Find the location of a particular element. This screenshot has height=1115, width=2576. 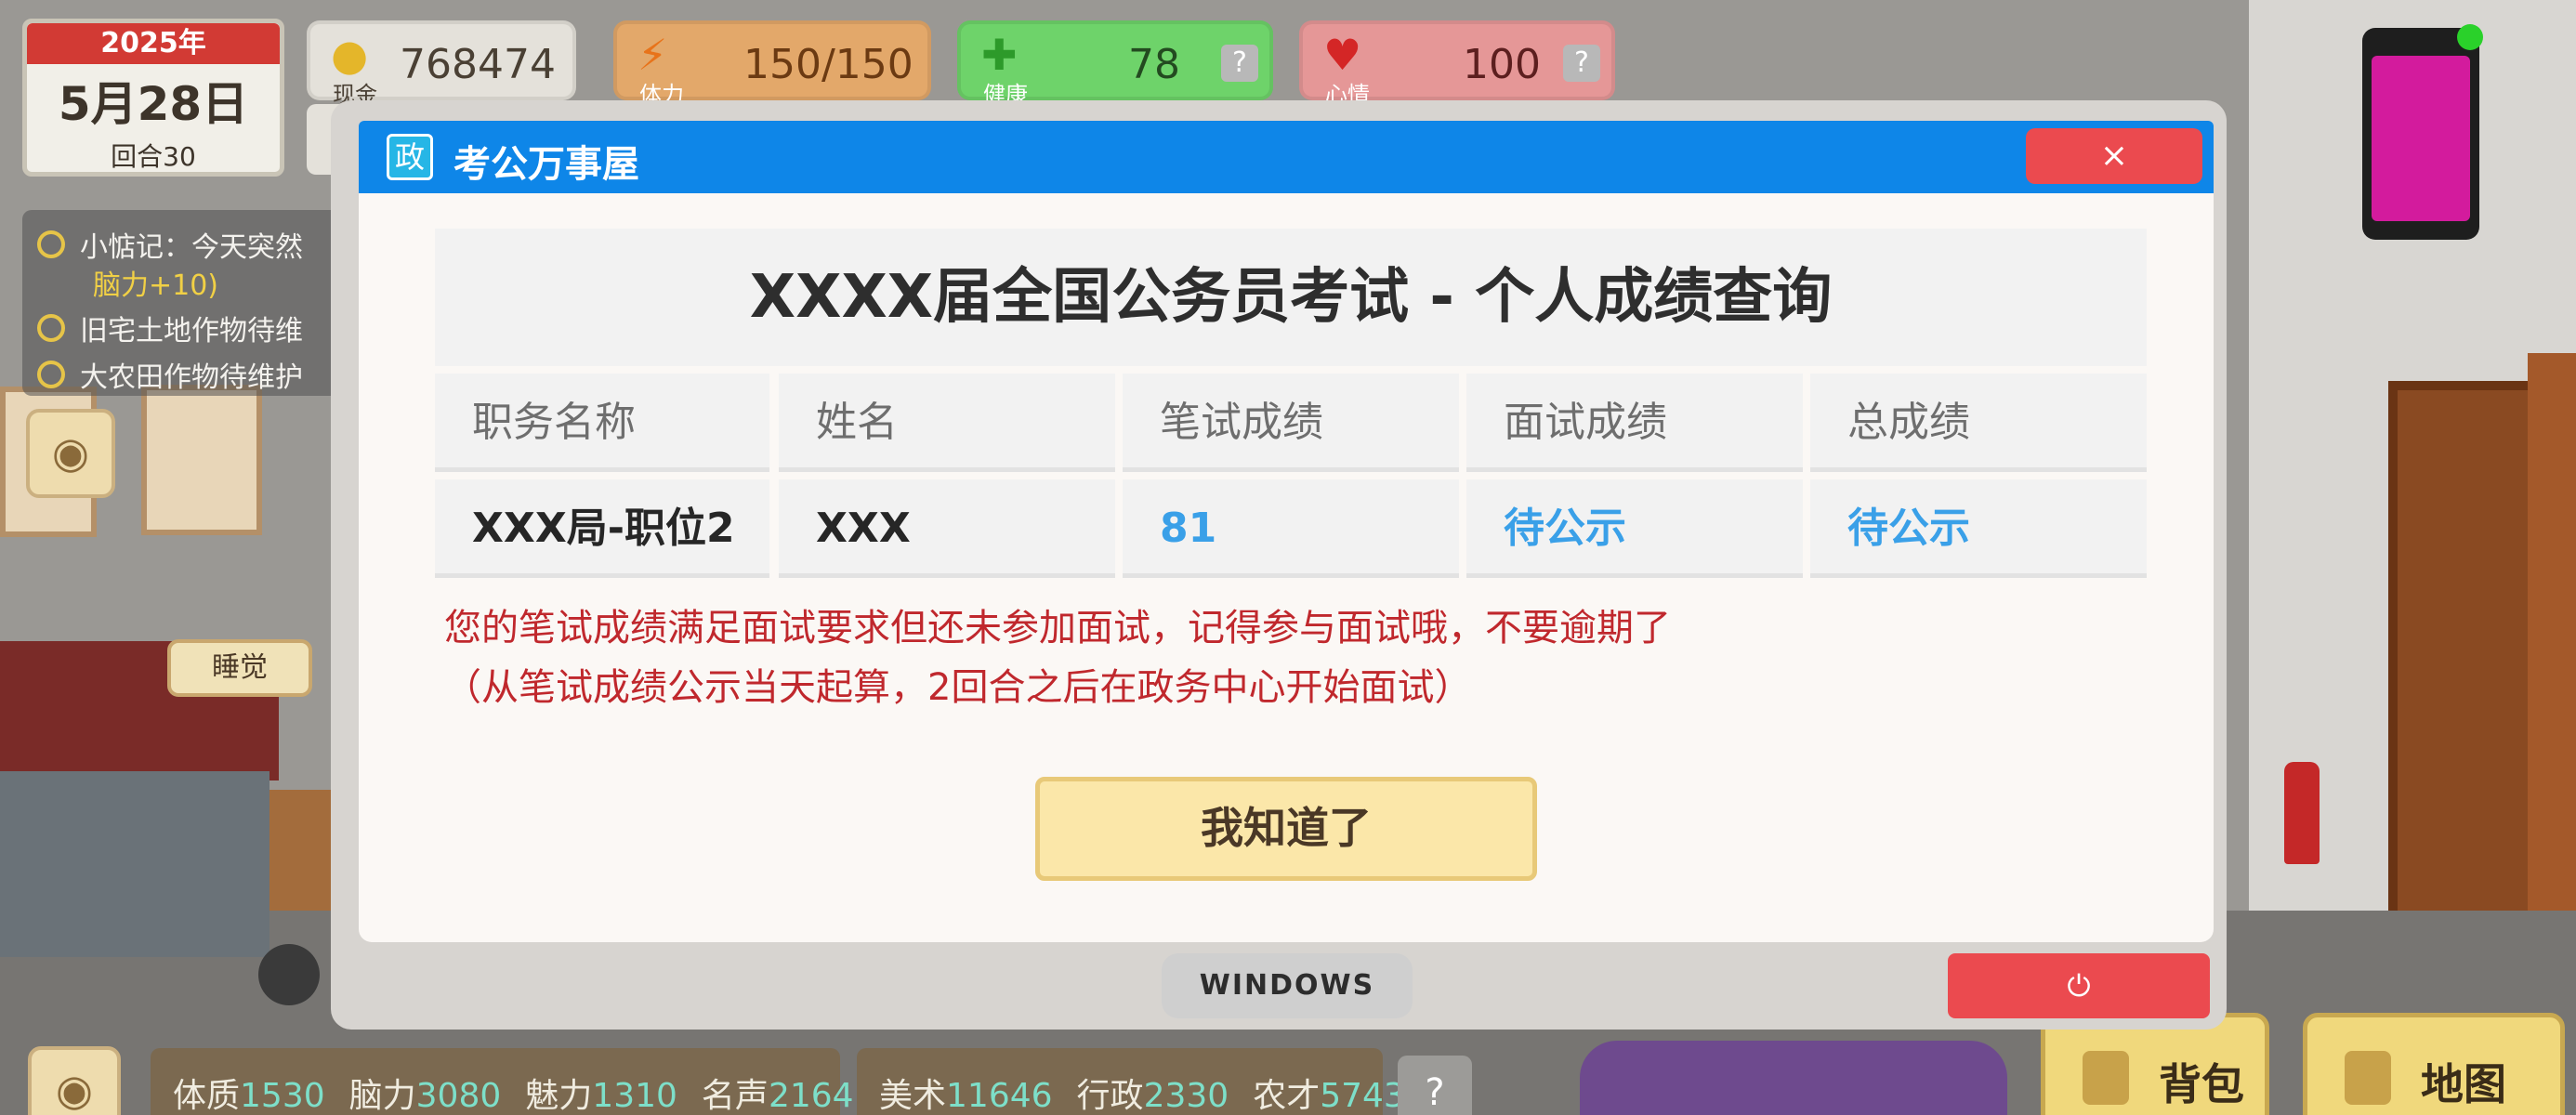

table-cell-written-score: 81 is located at coordinates (1291, 529).